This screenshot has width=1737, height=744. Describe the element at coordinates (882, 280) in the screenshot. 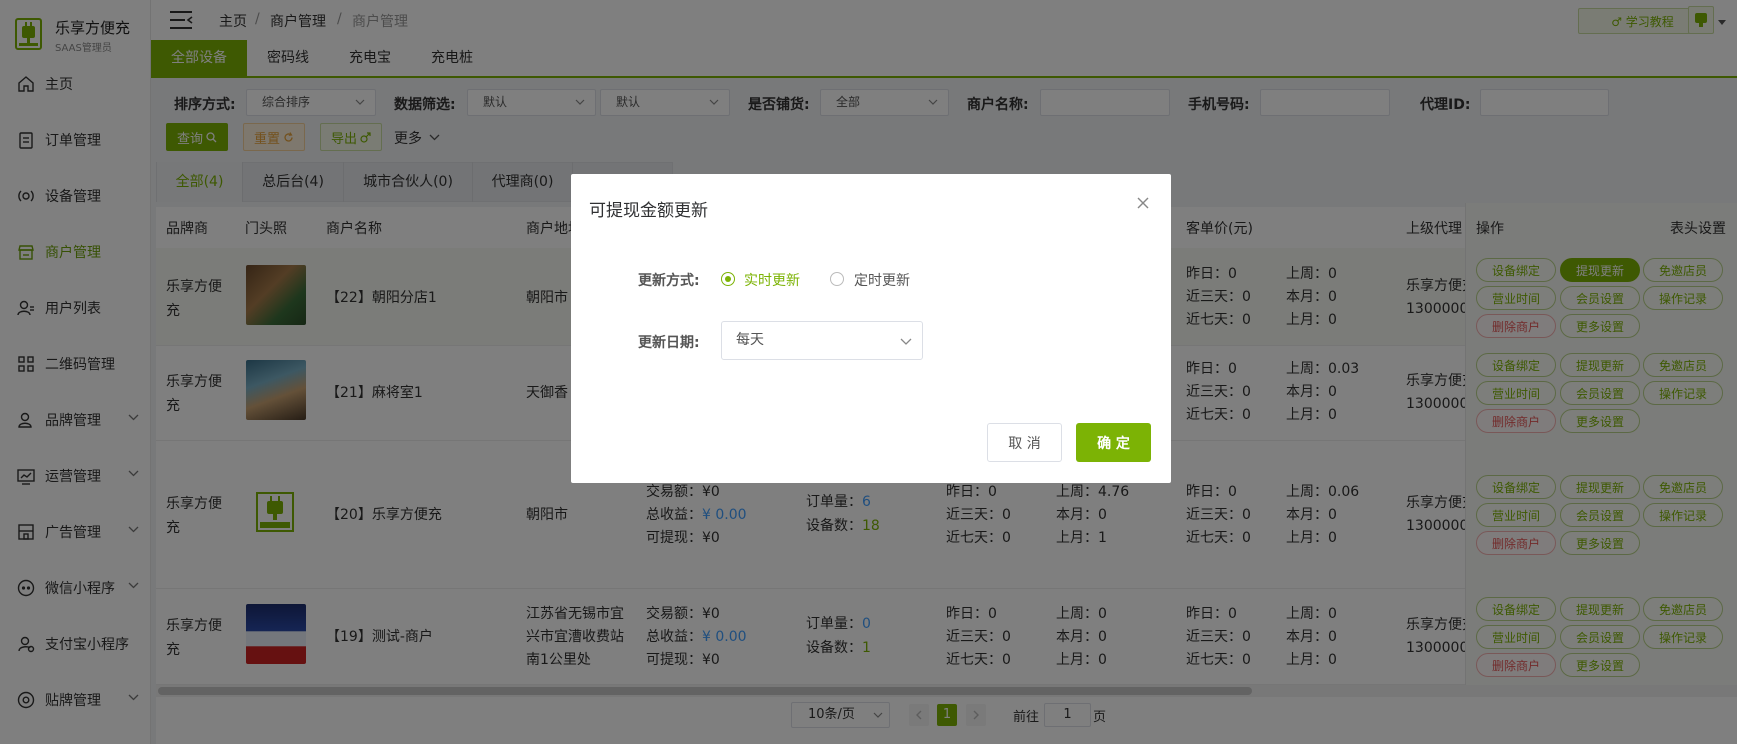

I see `radio-scheduled-label: 定时更新` at that location.